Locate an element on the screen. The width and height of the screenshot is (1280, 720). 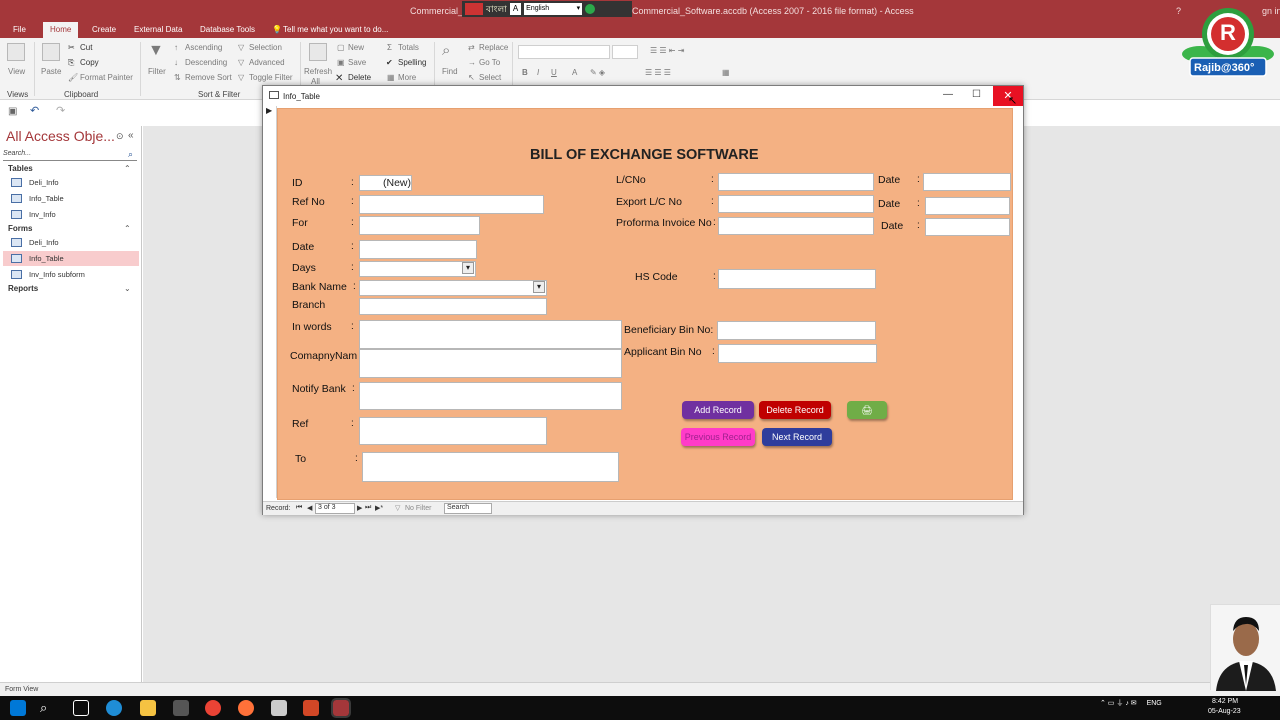
underline-button: U is located at coordinates (554, 72).